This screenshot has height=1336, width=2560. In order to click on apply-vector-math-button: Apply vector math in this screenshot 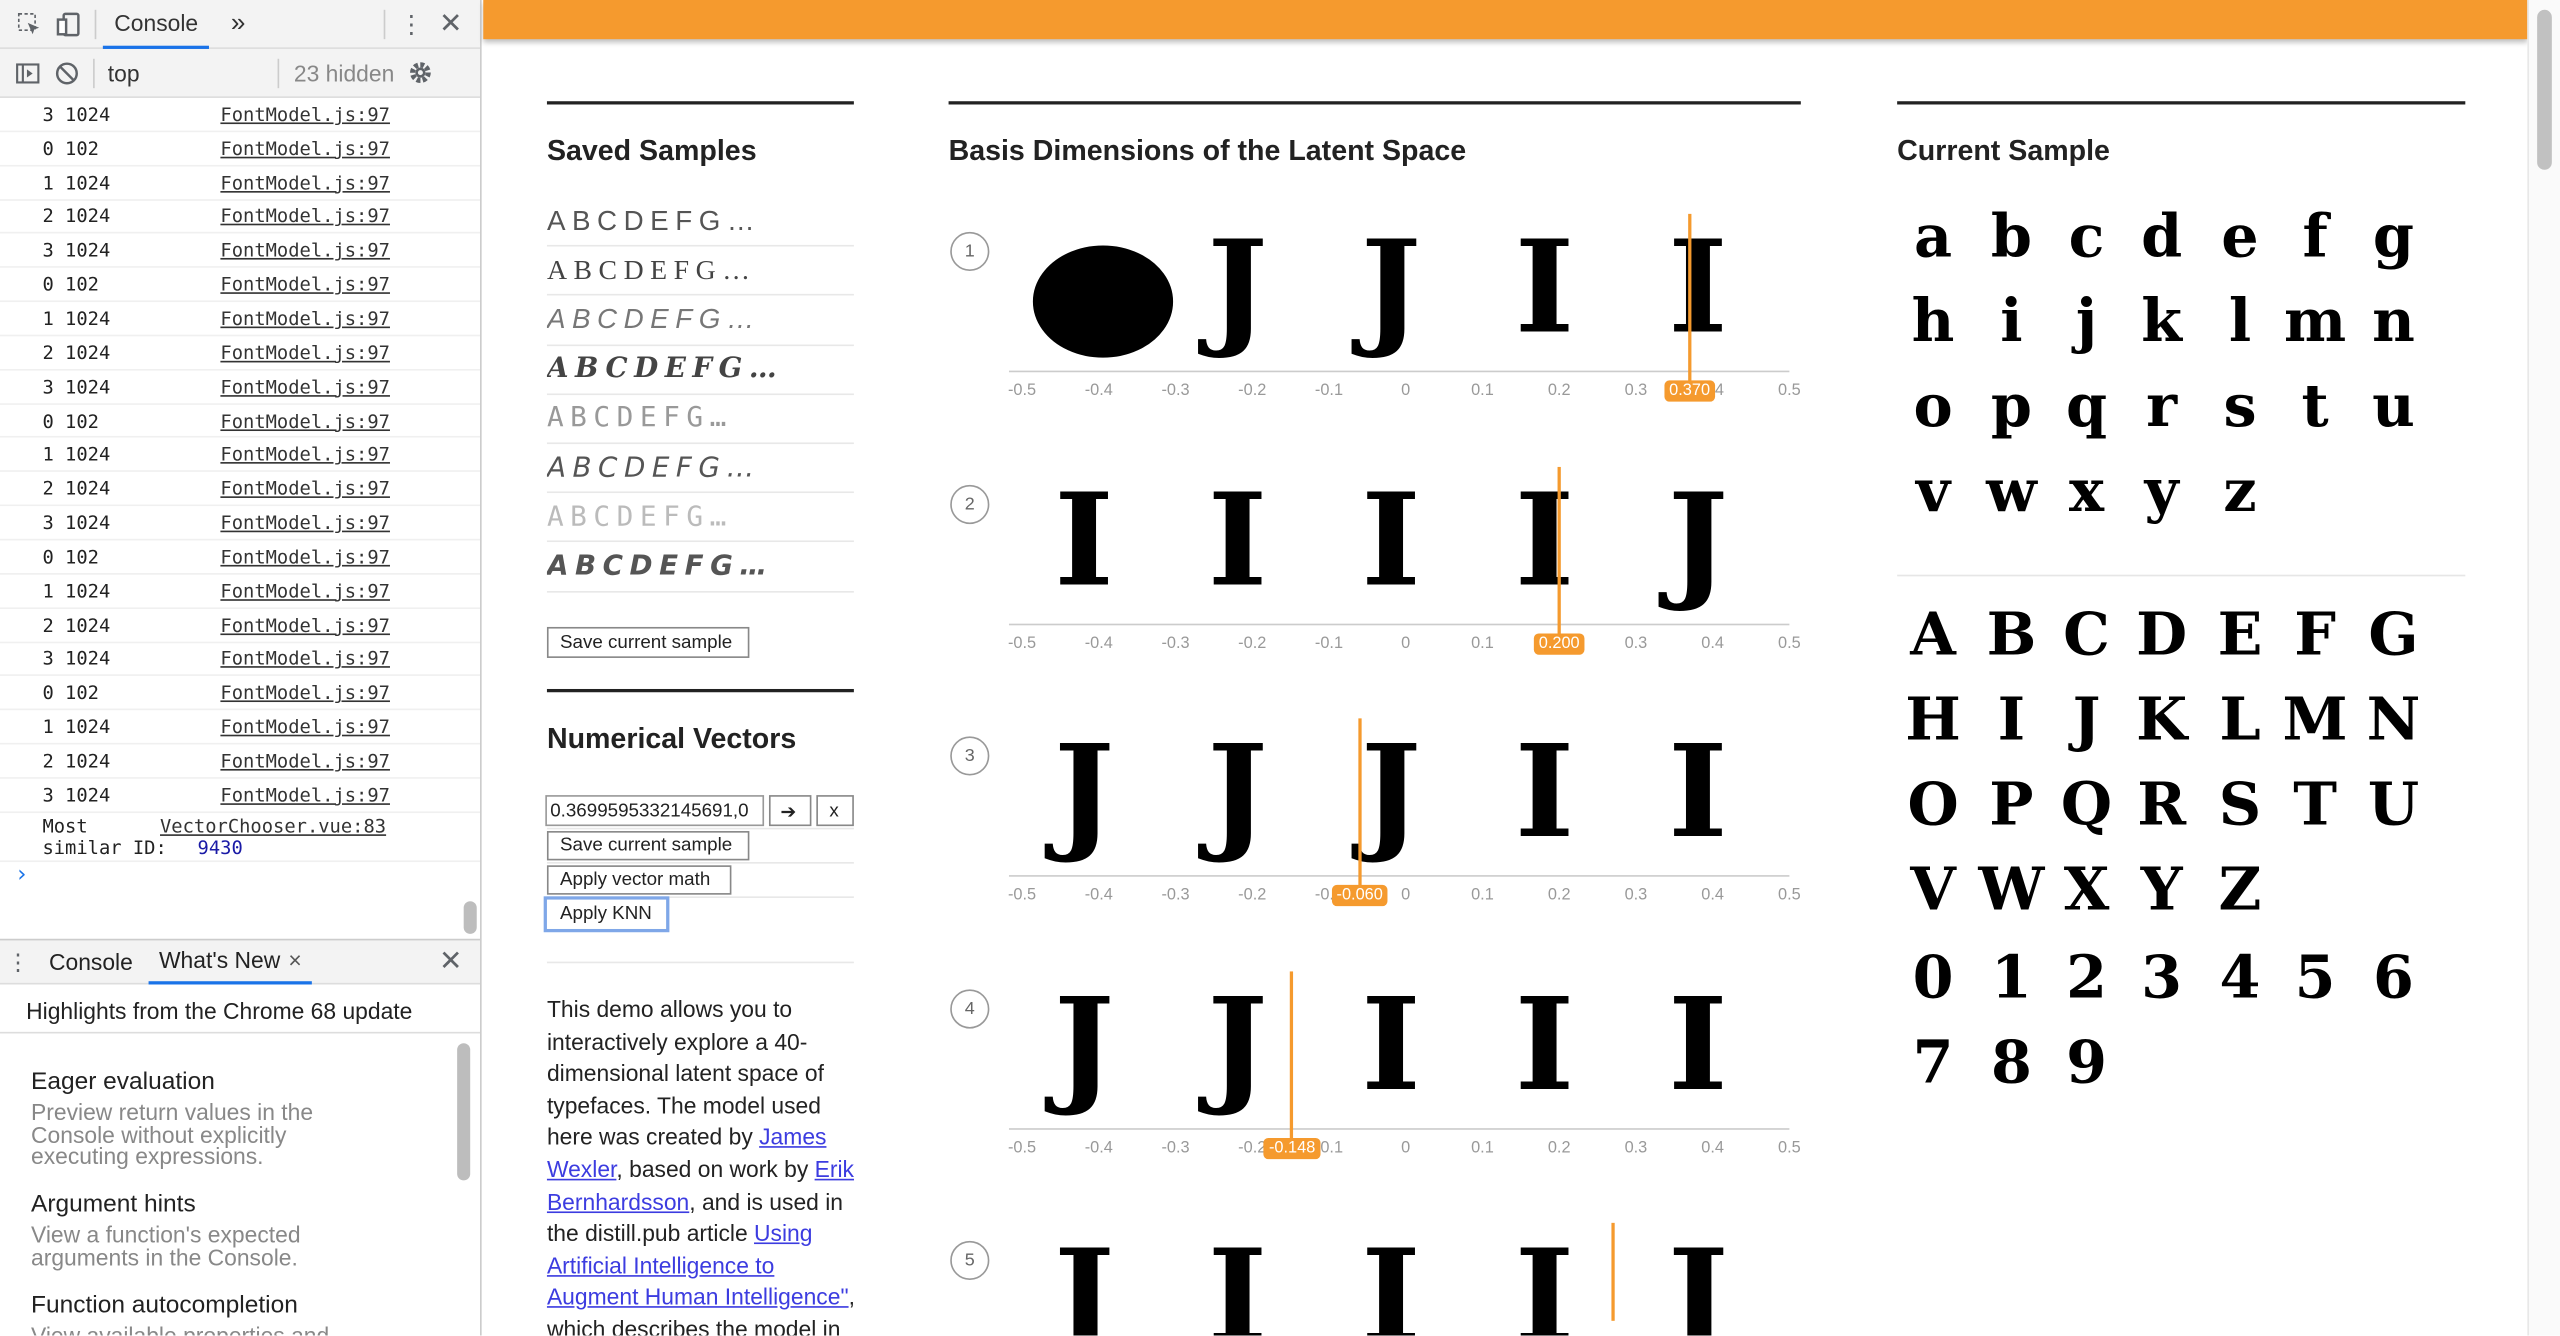, I will do `click(639, 880)`.